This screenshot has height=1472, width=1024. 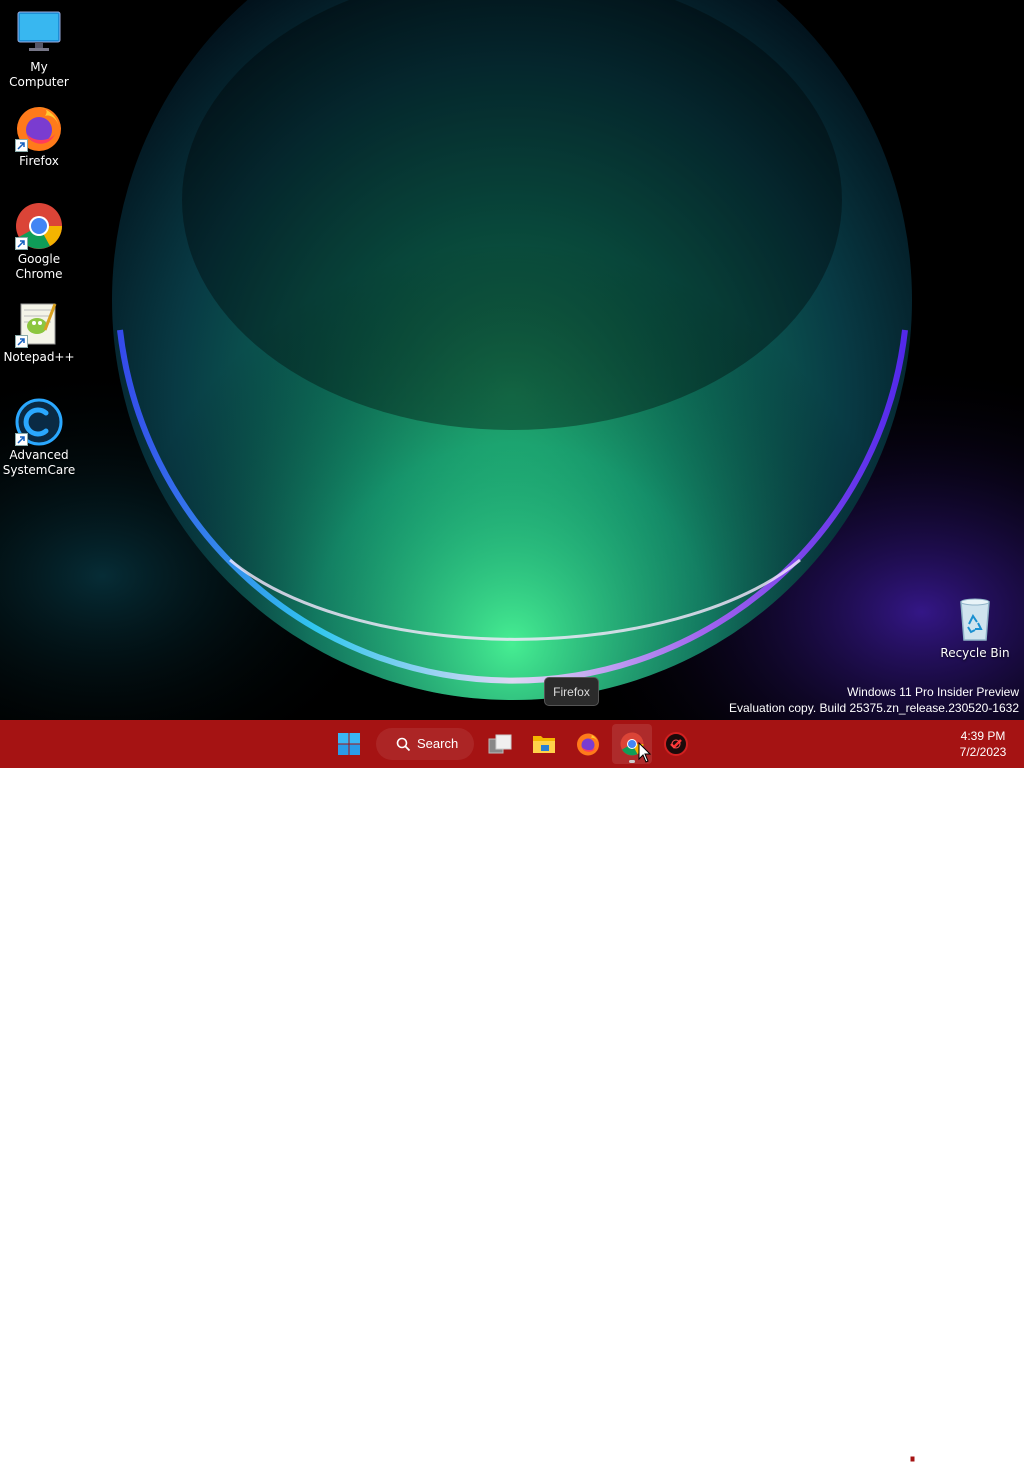 I want to click on taskbar-search-button: Search, so click(x=425, y=744).